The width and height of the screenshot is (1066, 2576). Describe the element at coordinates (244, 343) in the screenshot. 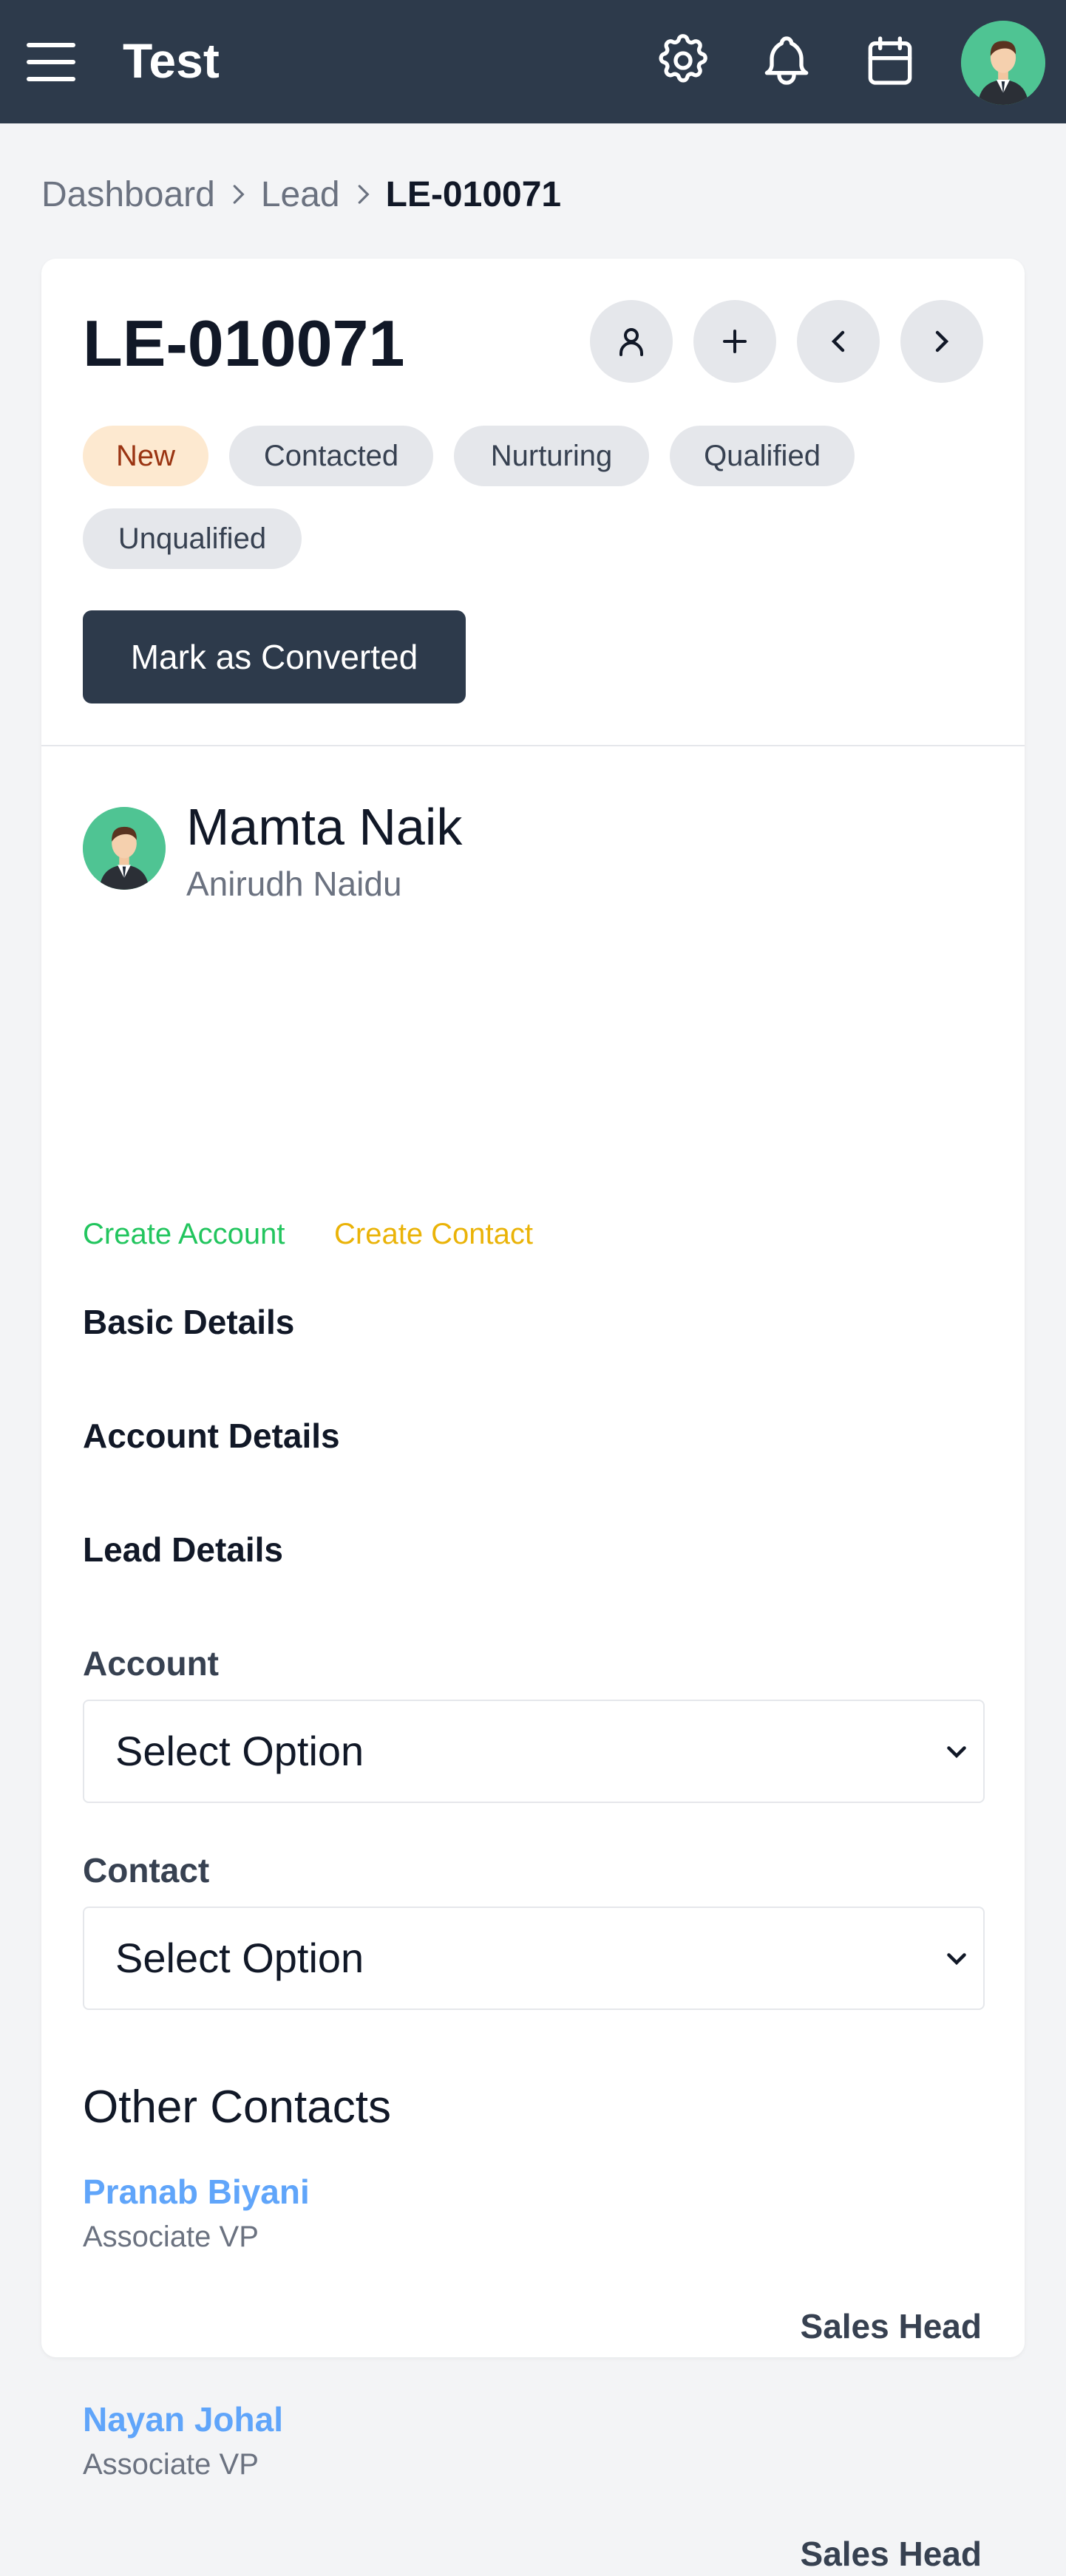

I see `lead-id-title: LE-010071` at that location.